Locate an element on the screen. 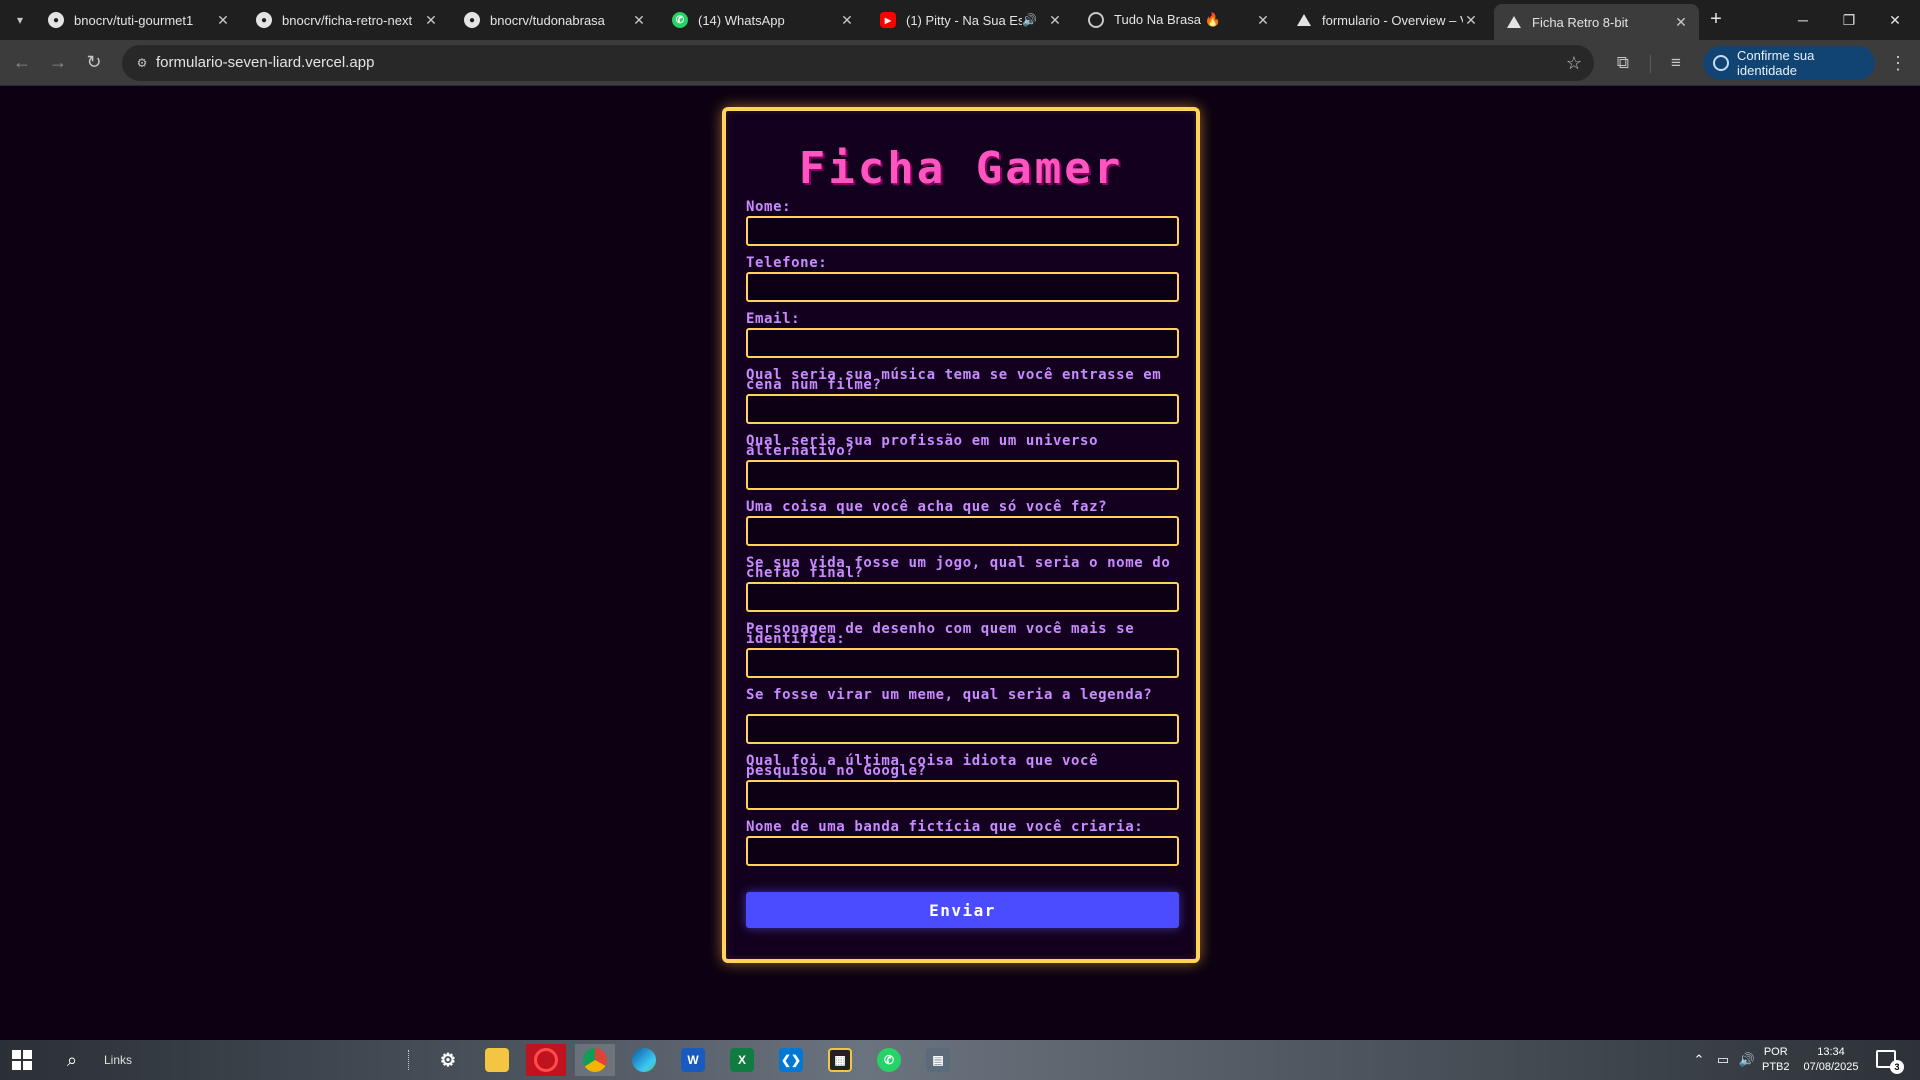 The image size is (1920, 1080). media-controls-icon: ≡ is located at coordinates (1676, 63).